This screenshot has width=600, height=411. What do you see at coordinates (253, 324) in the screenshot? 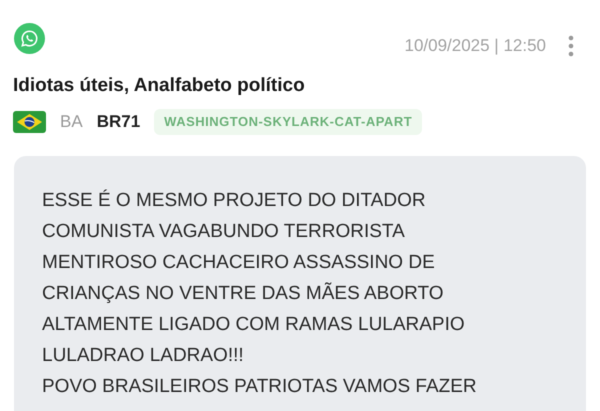
I see `message-line: ALTAMENTE LIGADO COM RAMAS LULARAPIO` at bounding box center [253, 324].